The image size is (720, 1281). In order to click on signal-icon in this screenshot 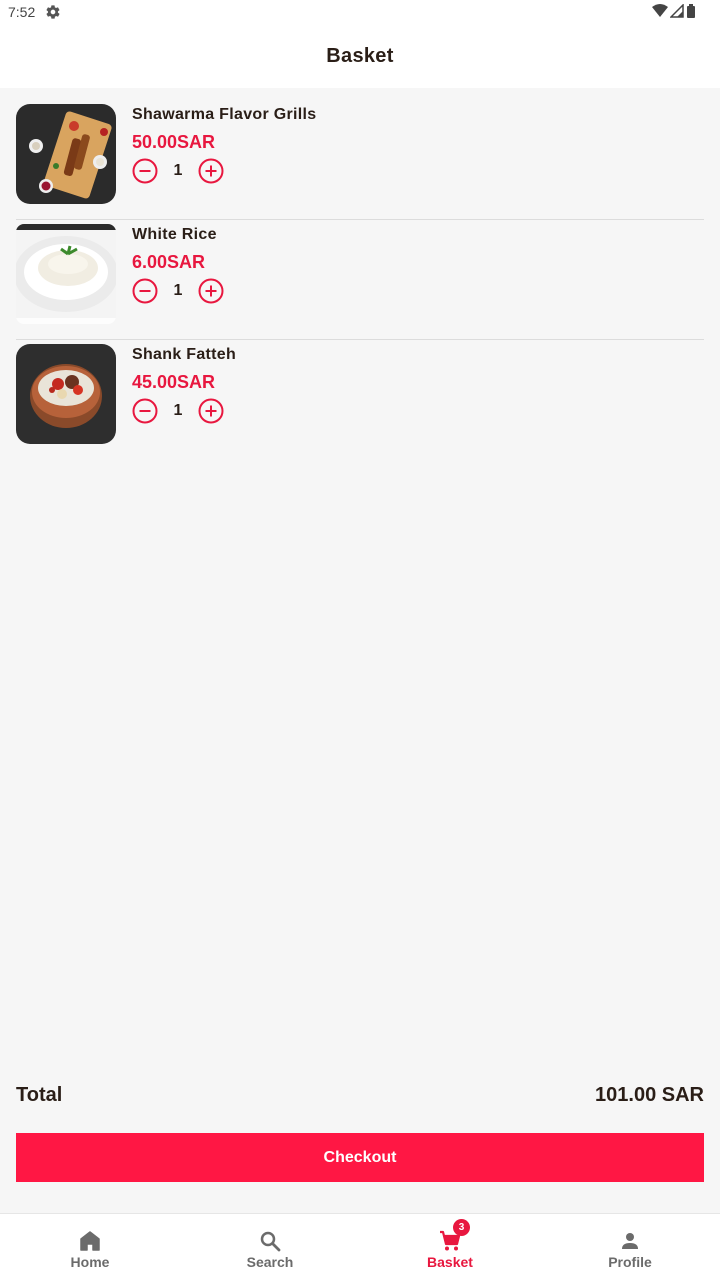, I will do `click(677, 11)`.